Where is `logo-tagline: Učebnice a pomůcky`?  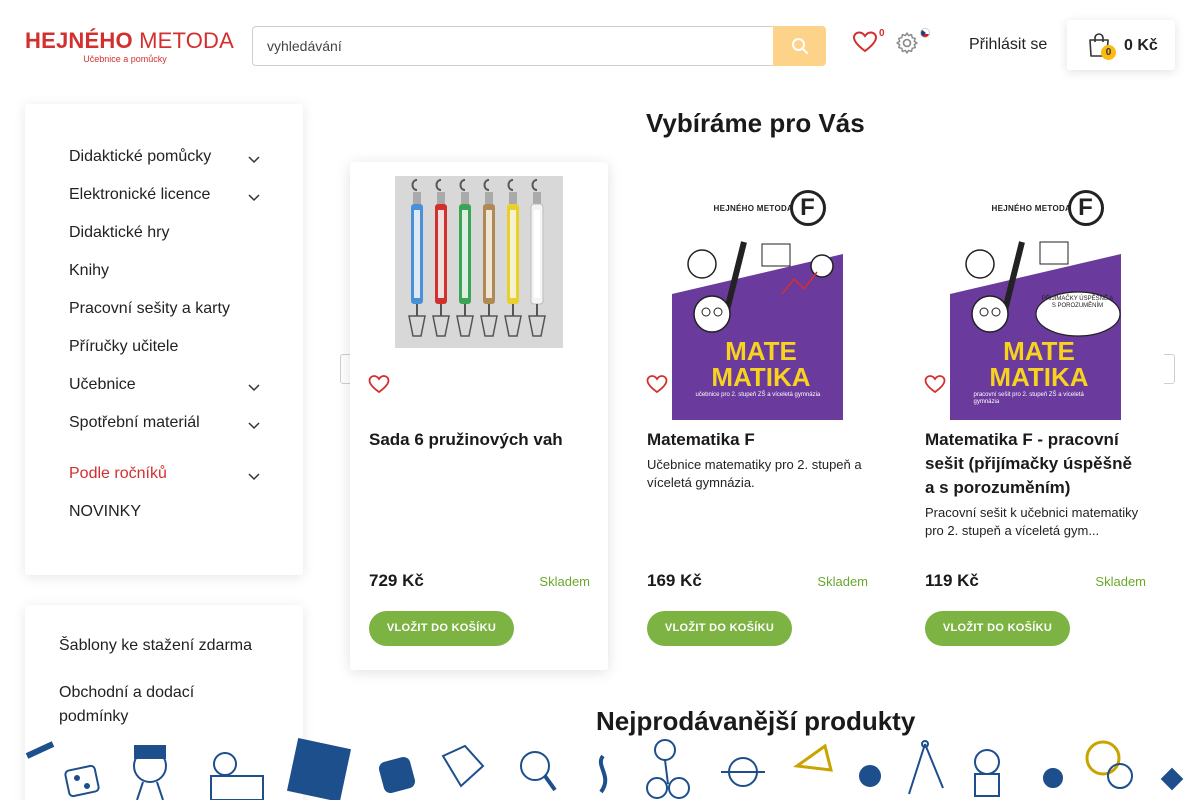 logo-tagline: Učebnice a pomůcky is located at coordinates (125, 59).